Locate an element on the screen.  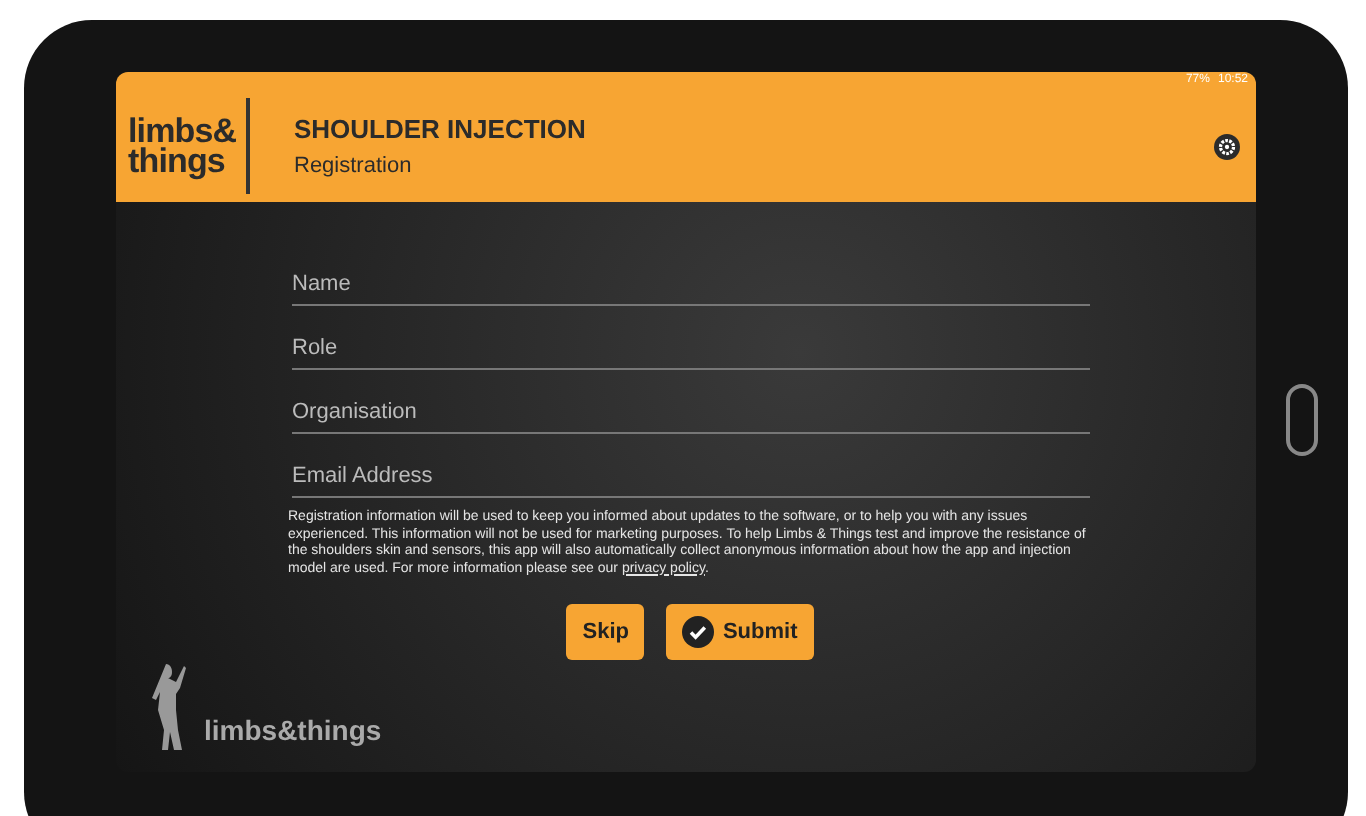
page-subtitle: Registration is located at coordinates (354, 166).